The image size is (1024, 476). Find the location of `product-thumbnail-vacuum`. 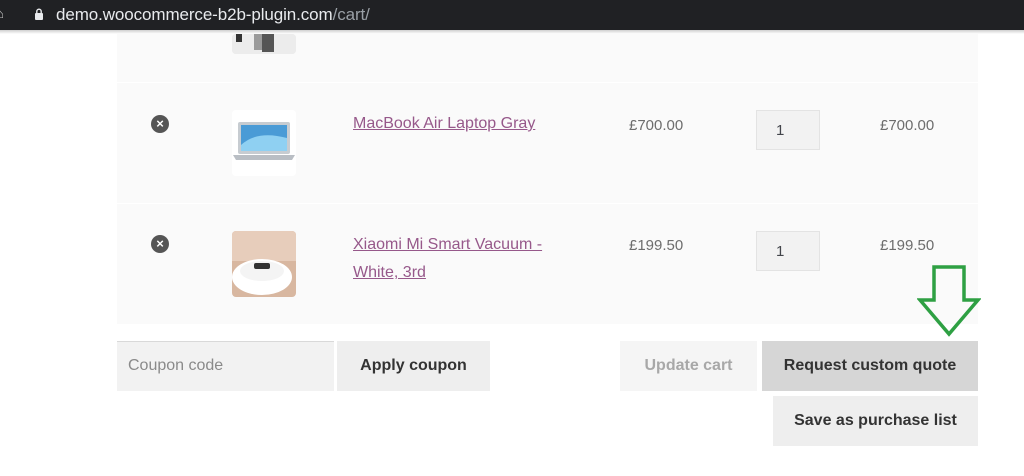

product-thumbnail-vacuum is located at coordinates (264, 264).